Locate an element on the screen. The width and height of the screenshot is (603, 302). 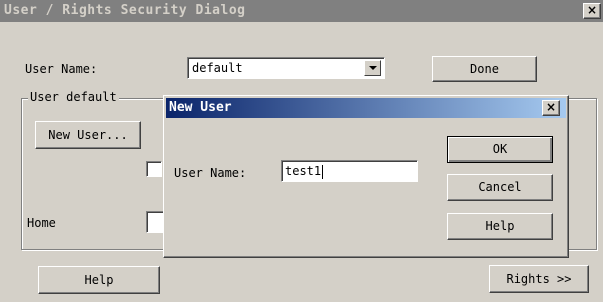
user-name-label: User Name: is located at coordinates (61, 69).